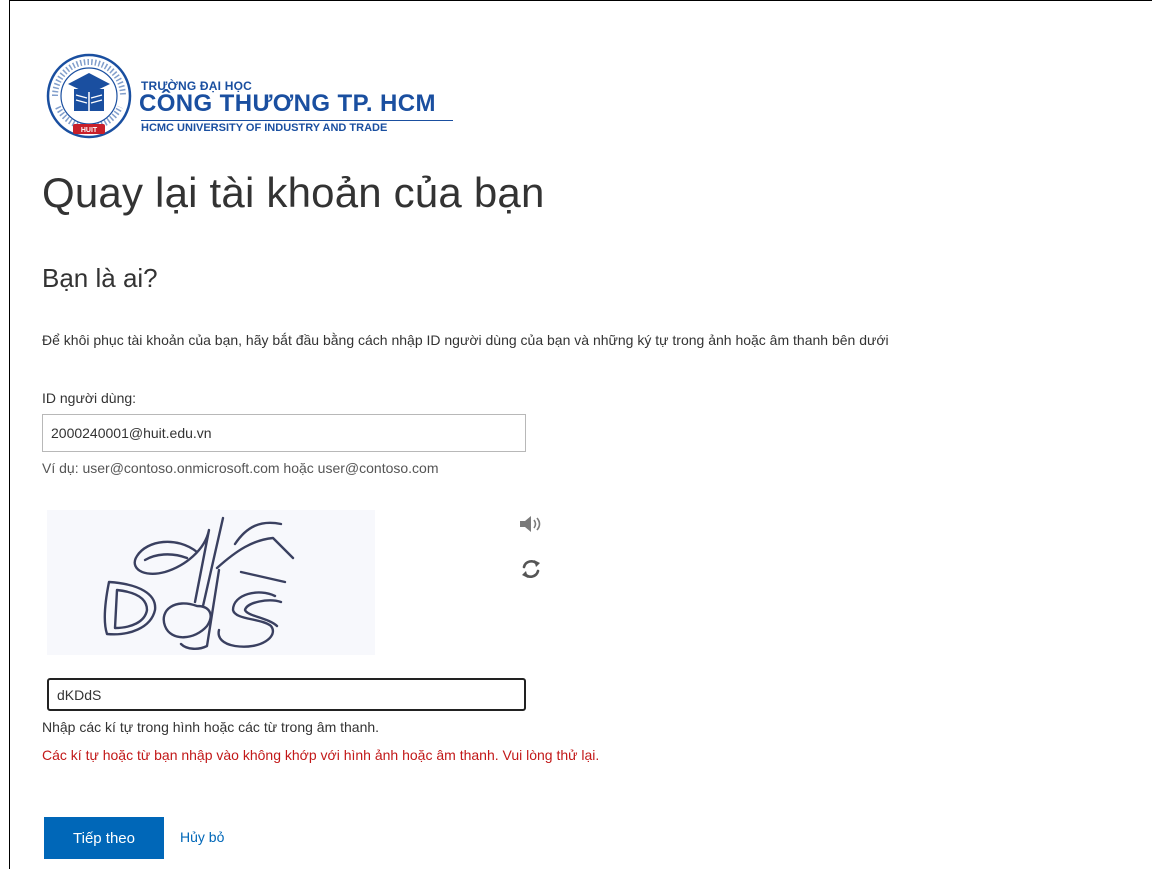  Describe the element at coordinates (89, 398) in the screenshot. I see `user-id-label: ID người dùng:` at that location.